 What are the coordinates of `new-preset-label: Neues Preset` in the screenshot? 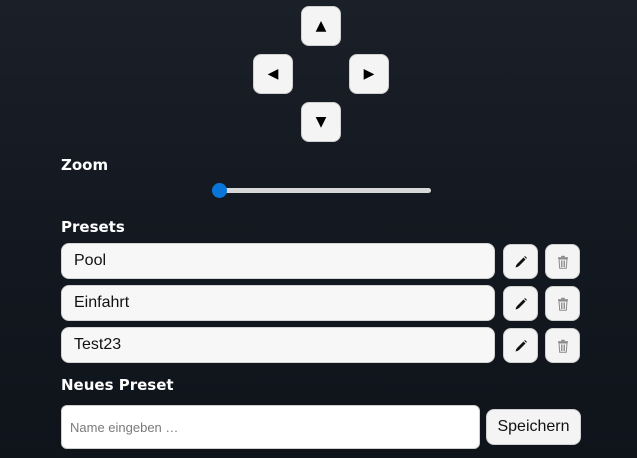 It's located at (117, 385).